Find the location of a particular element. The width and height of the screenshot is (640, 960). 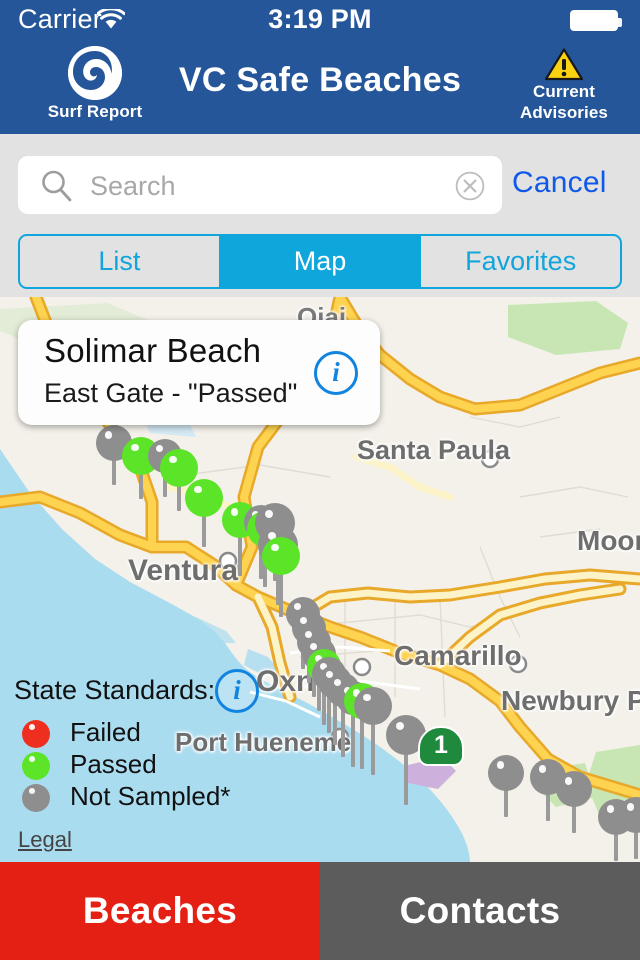

current-advisories-label-line2: Advisories is located at coordinates (564, 112).